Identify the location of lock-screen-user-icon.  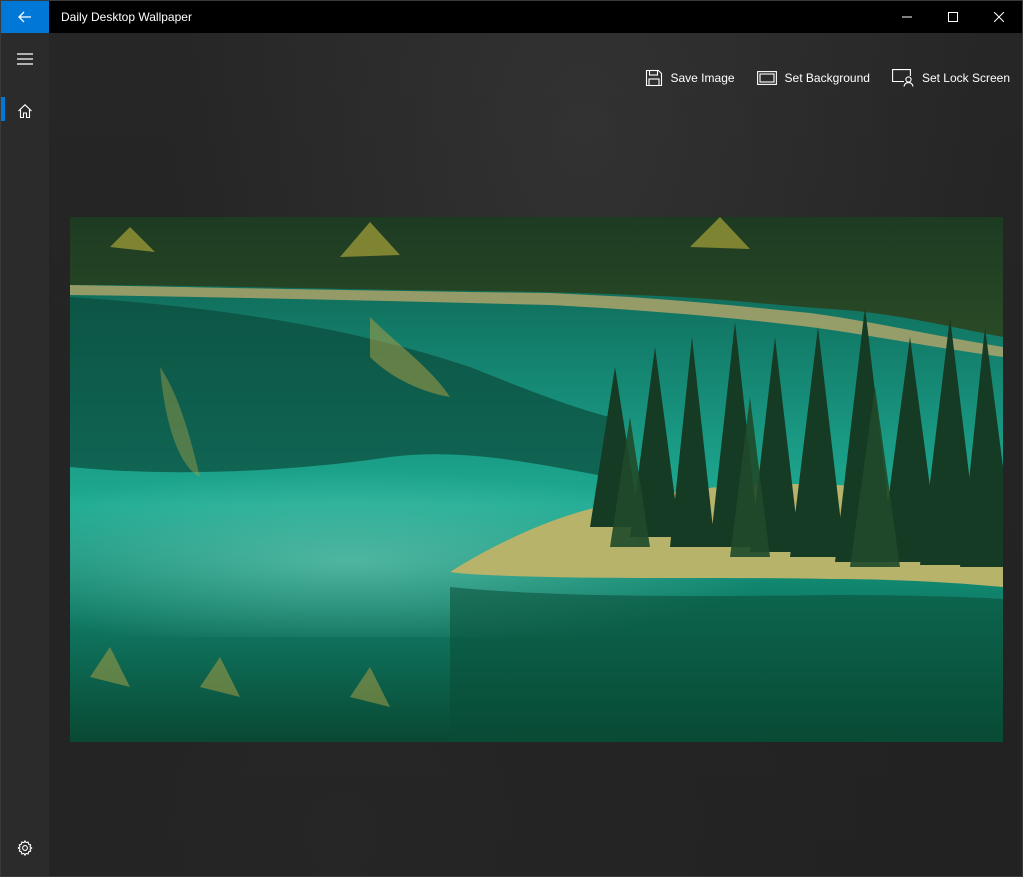
(902, 78).